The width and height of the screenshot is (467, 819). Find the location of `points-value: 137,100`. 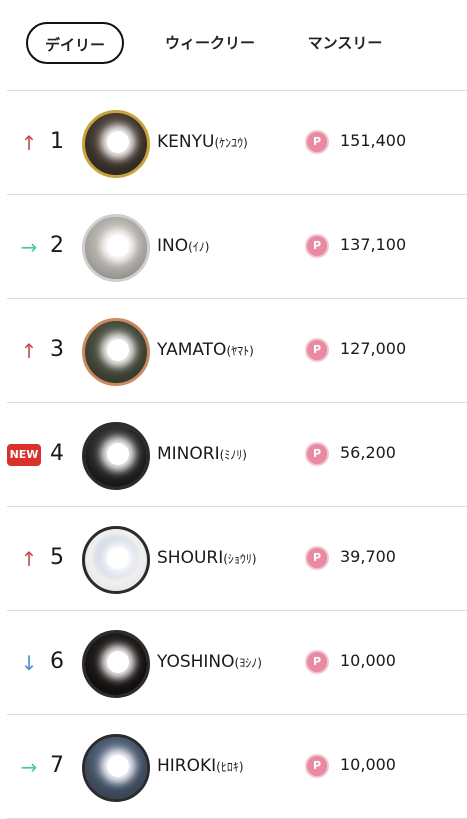

points-value: 137,100 is located at coordinates (373, 244).